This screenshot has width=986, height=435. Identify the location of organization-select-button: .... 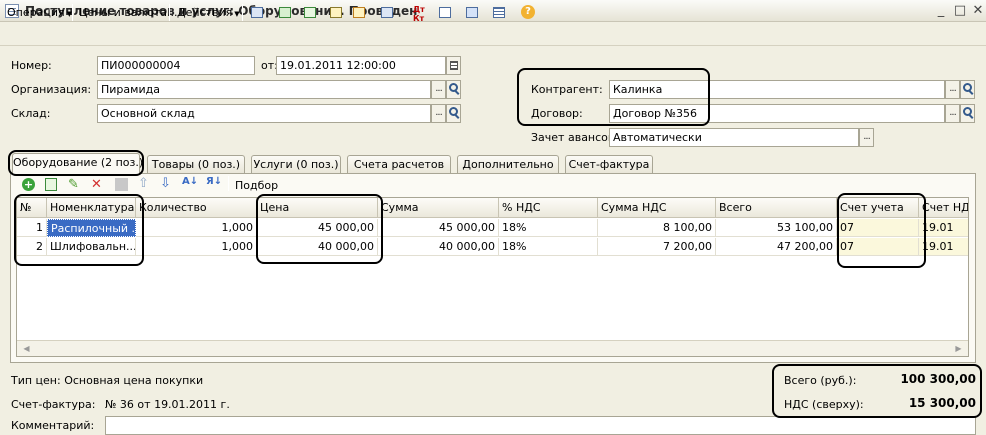
(438, 89).